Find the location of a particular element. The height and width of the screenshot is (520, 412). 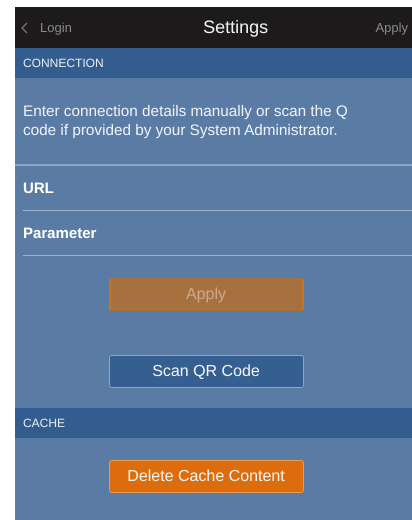

back-button: Login is located at coordinates (46, 27).